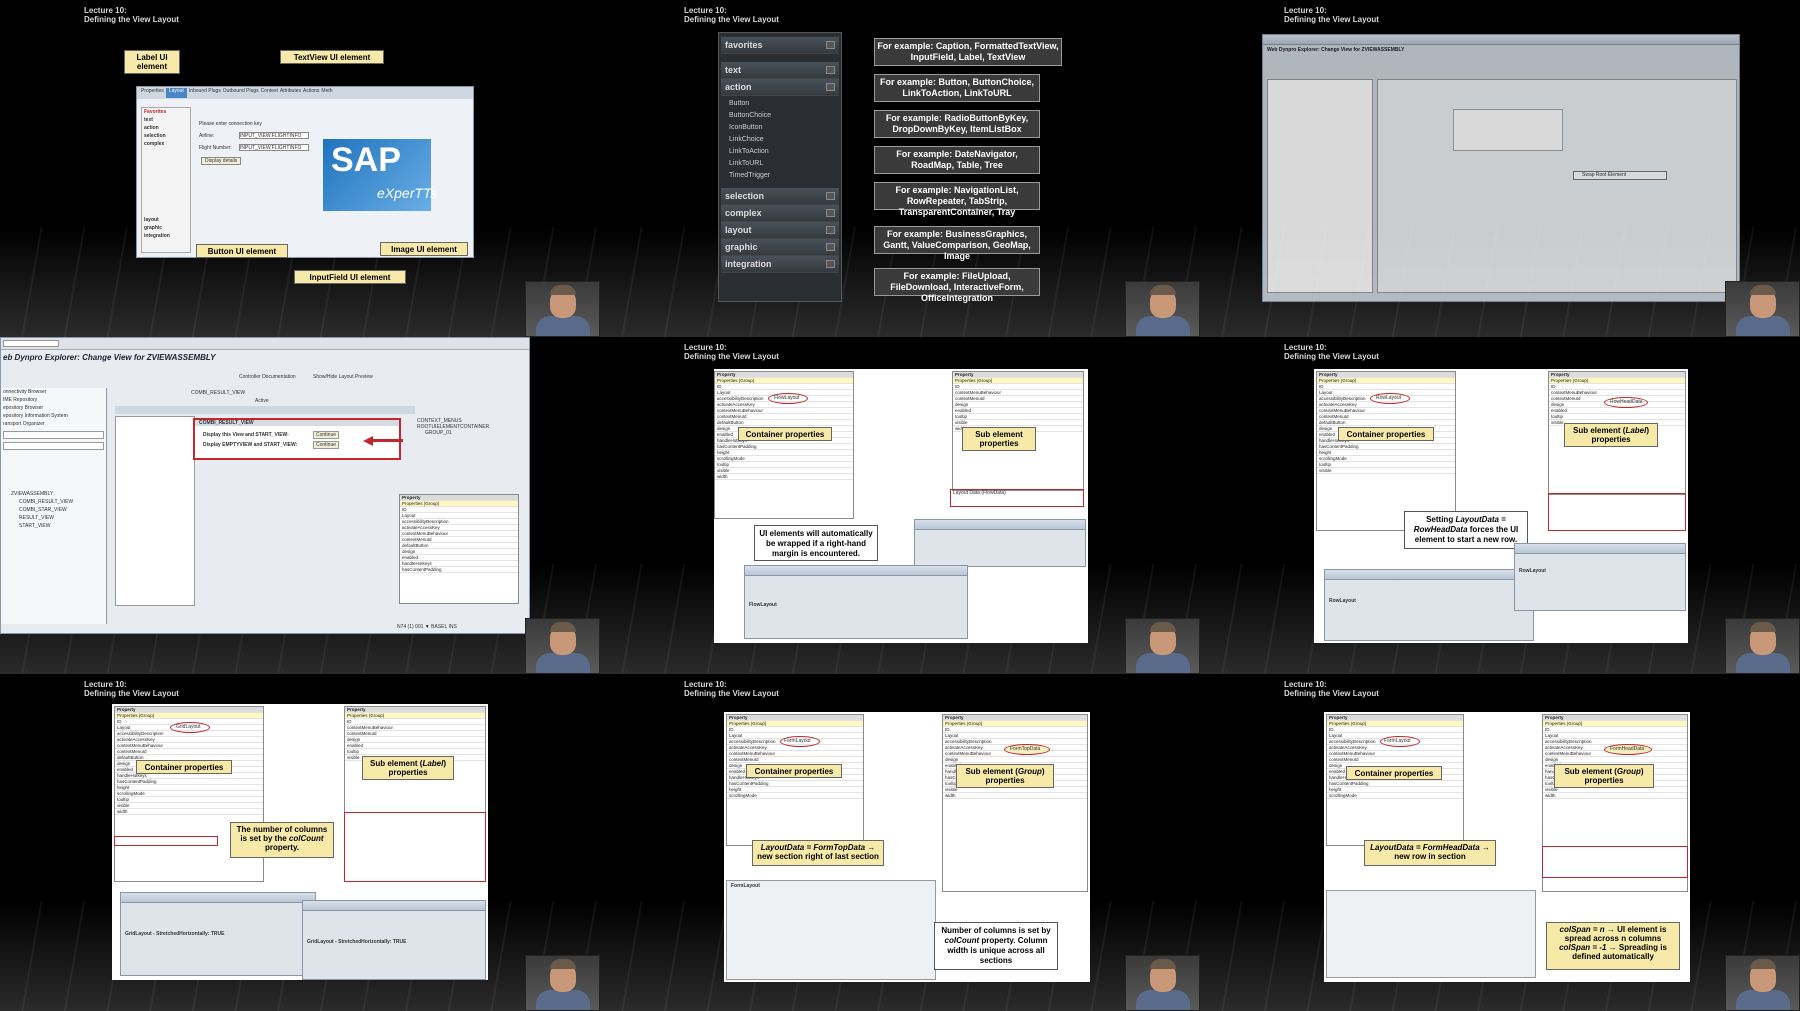  What do you see at coordinates (1628, 771) in the screenshot?
I see `callout-emphasis: Group` at bounding box center [1628, 771].